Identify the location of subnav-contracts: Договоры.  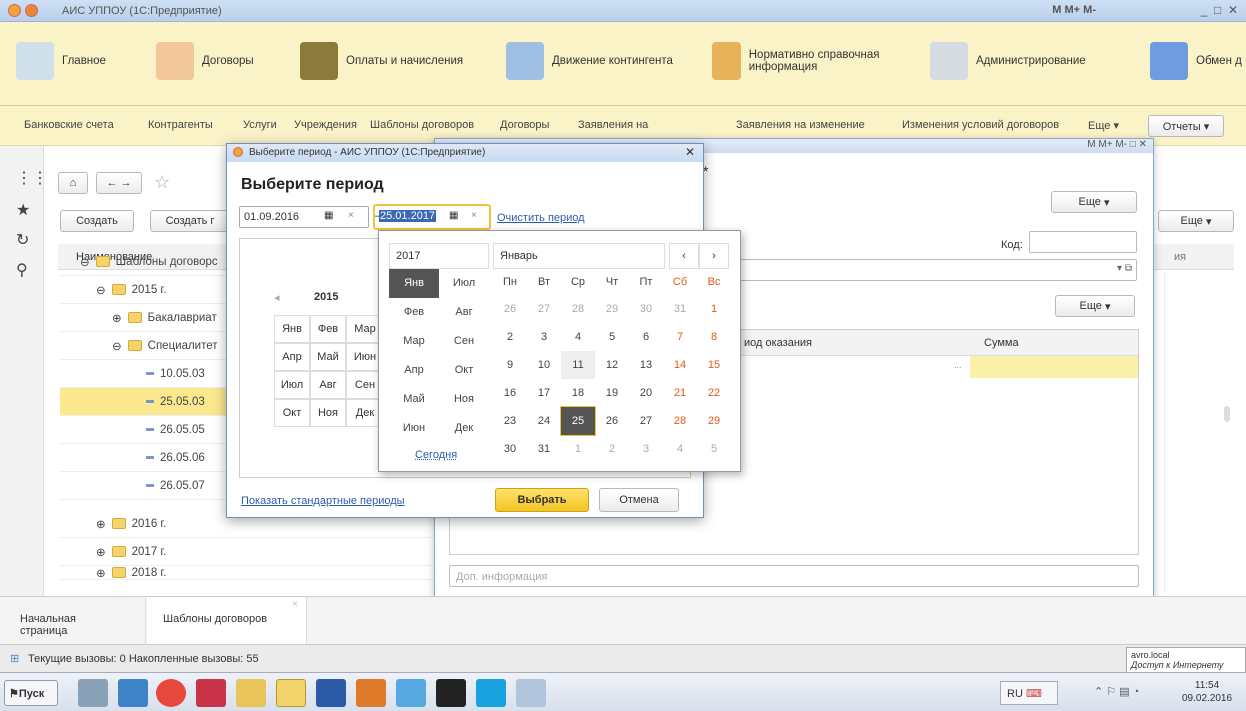
(524, 125).